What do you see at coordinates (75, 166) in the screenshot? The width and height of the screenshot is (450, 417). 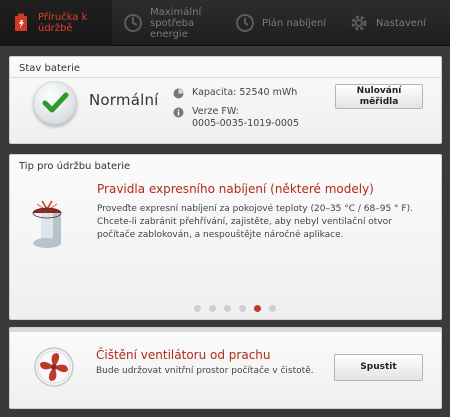 I see `tip-section-title: Tip pro údržbu baterie` at bounding box center [75, 166].